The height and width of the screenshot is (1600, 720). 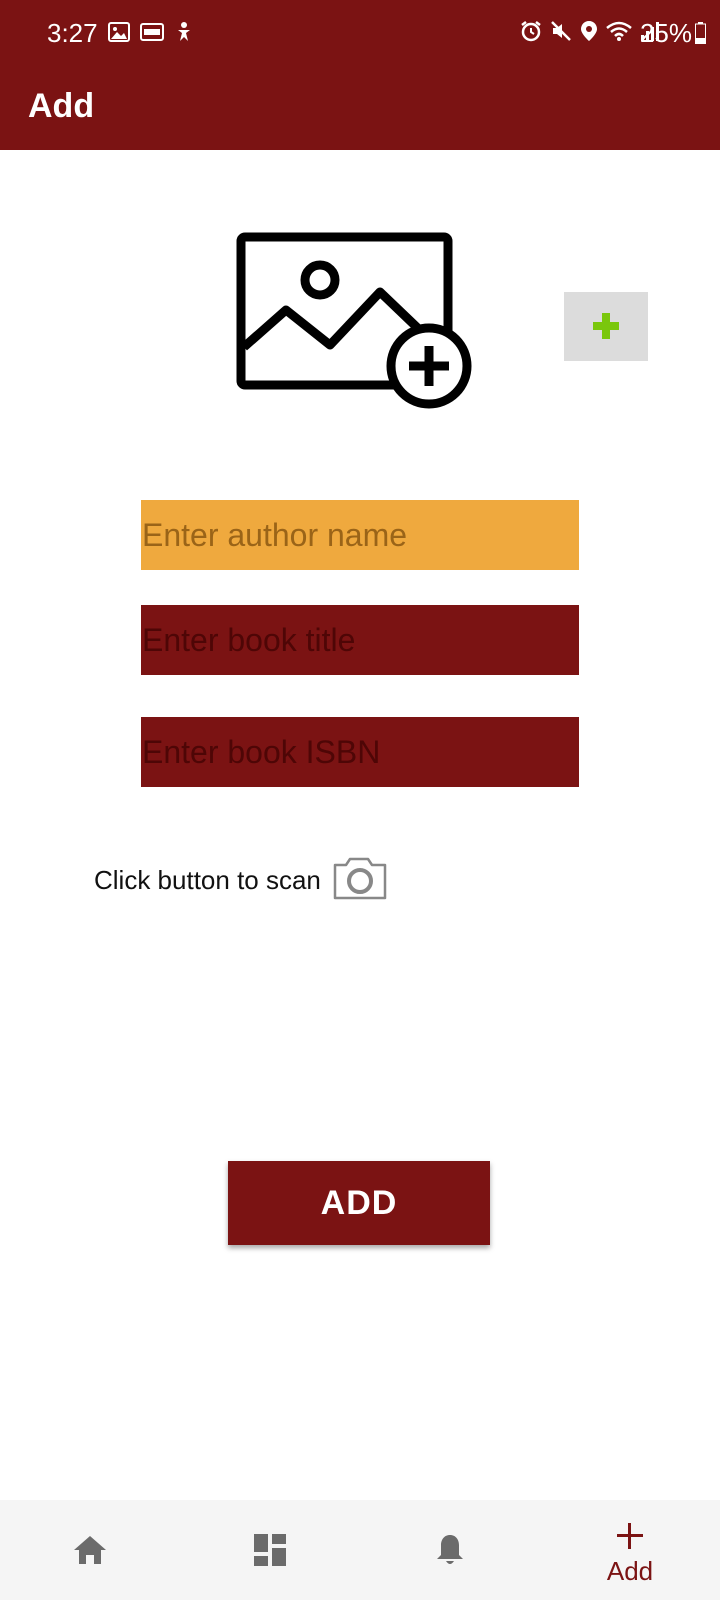 I want to click on status-left-icons, so click(x=151, y=34).